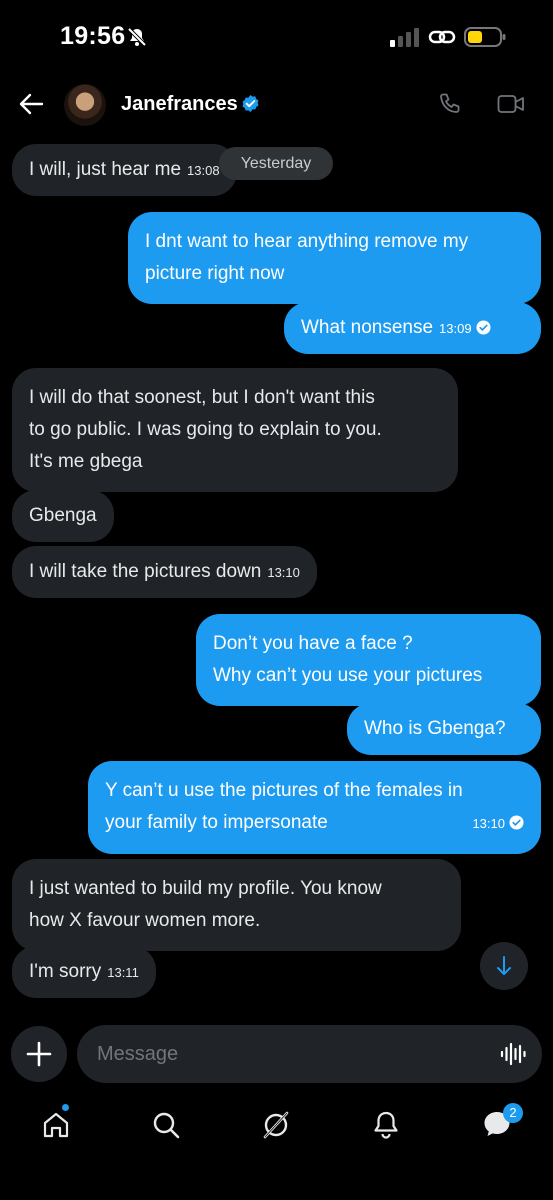  I want to click on message-text: Gbenga, so click(63, 515).